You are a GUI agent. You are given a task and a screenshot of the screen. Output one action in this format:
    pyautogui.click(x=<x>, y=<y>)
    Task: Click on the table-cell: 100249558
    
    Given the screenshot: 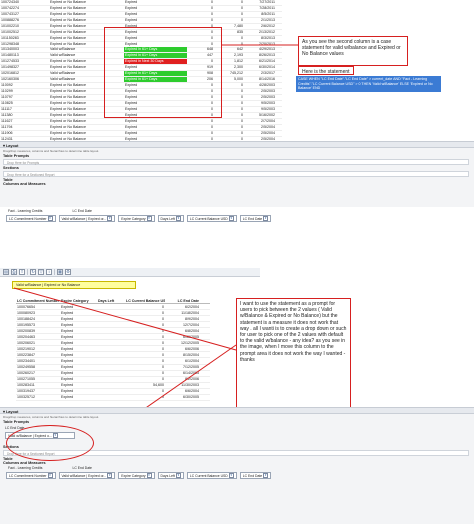 What is the action you would take?
    pyautogui.click(x=26, y=367)
    